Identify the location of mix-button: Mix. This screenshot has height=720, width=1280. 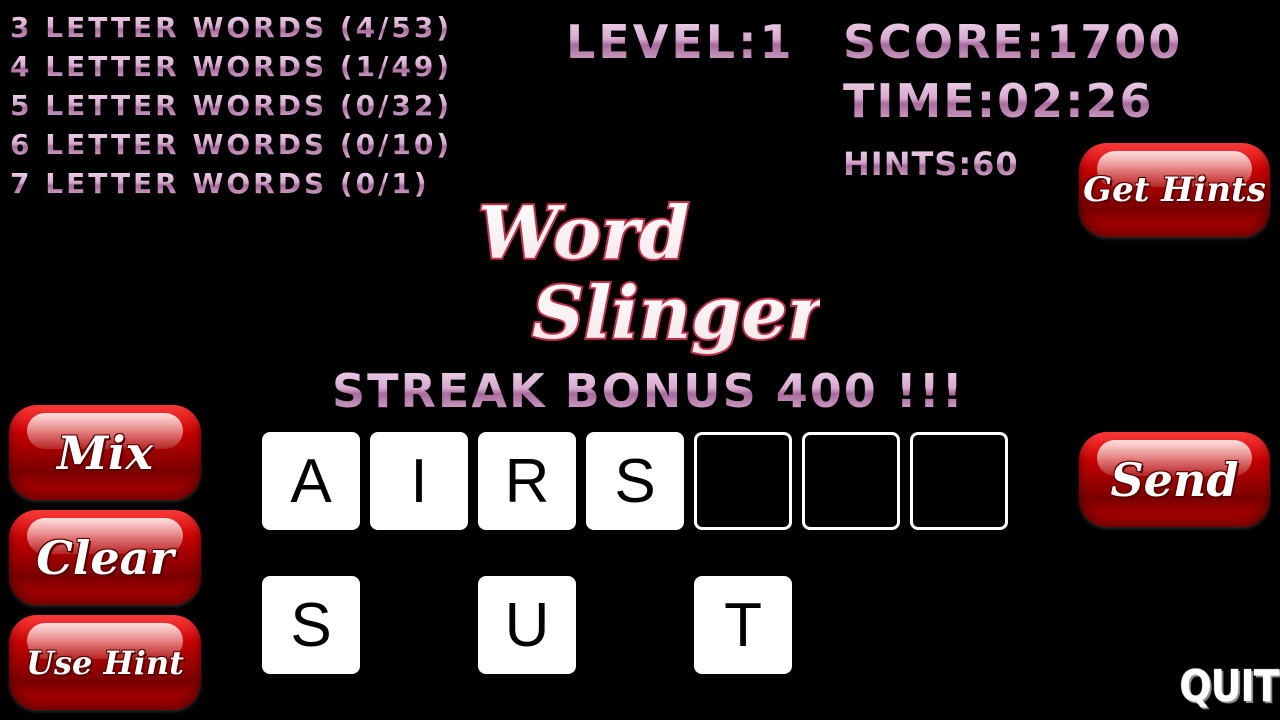
(105, 452).